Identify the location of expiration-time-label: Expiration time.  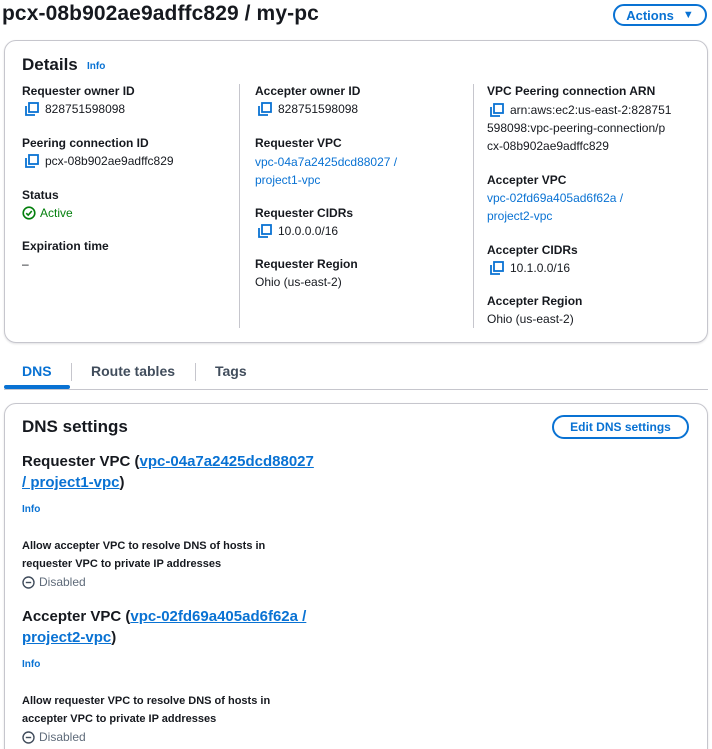
(65, 246).